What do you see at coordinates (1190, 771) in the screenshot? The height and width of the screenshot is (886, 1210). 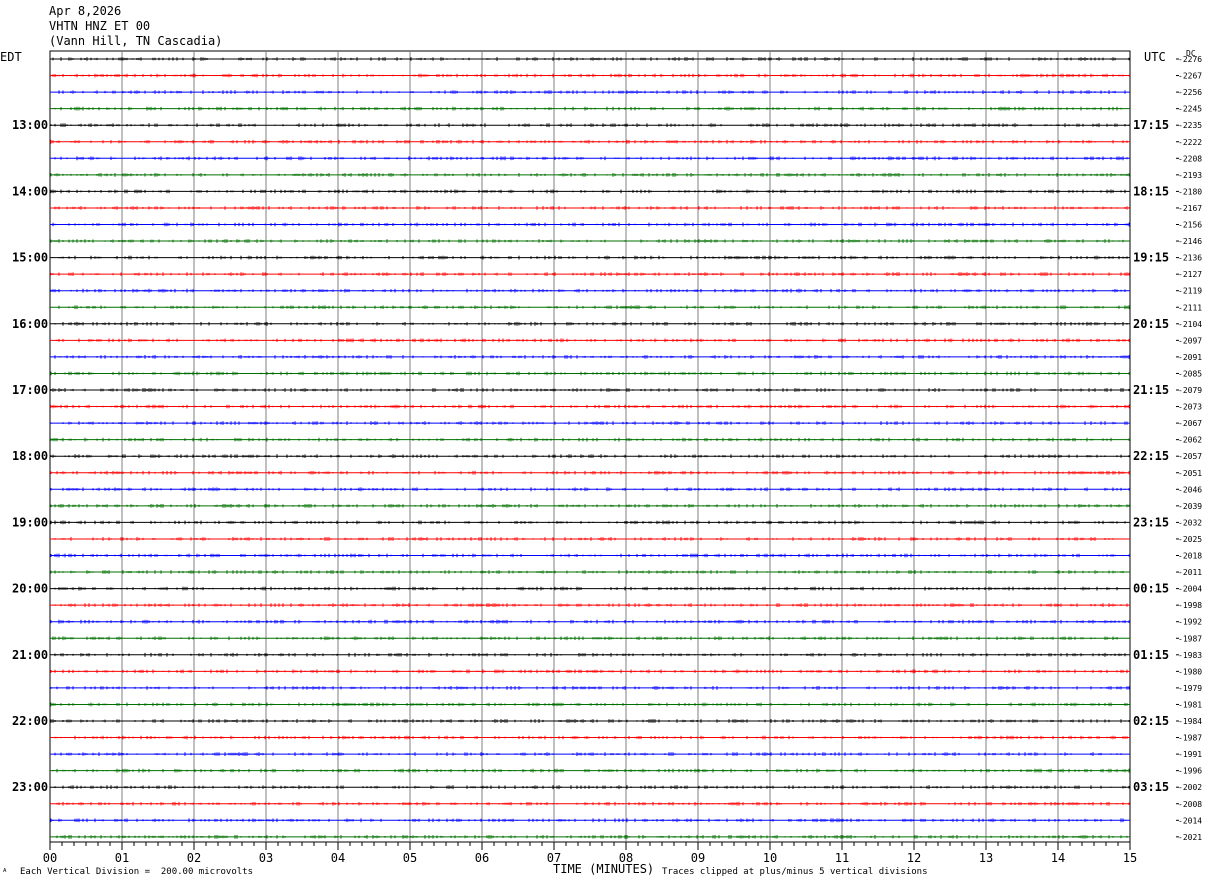 I see `dc-offset-label: -1996` at bounding box center [1190, 771].